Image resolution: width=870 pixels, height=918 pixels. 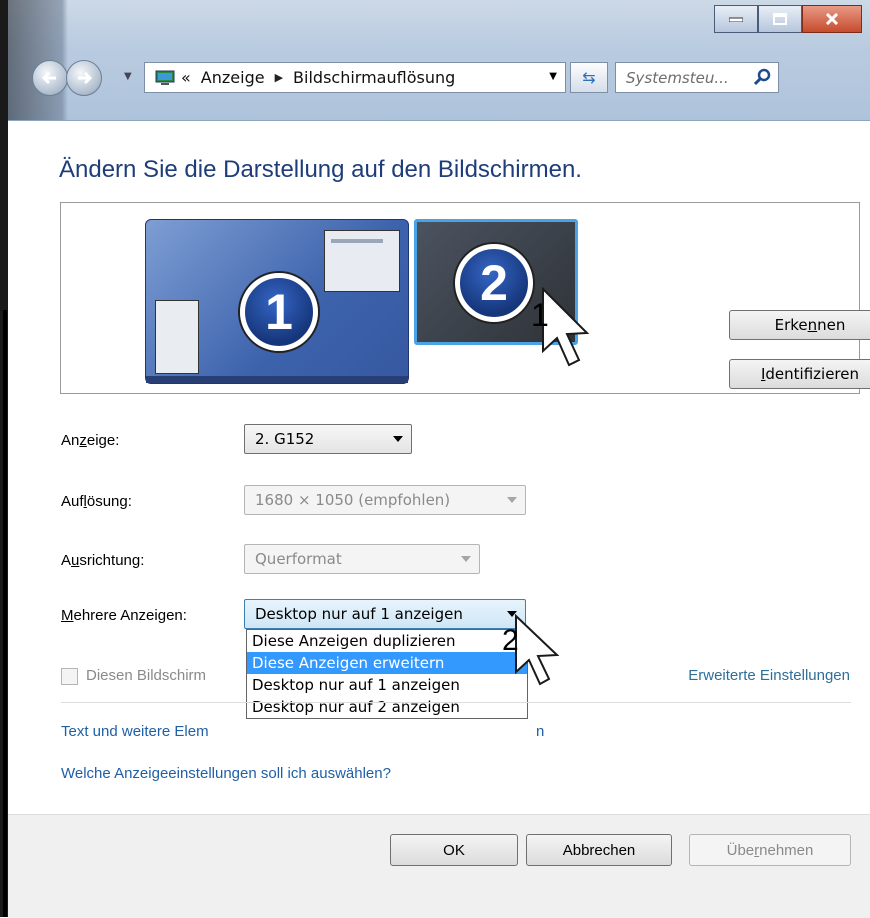 What do you see at coordinates (599, 850) in the screenshot?
I see `cancel-button: Abbrechen` at bounding box center [599, 850].